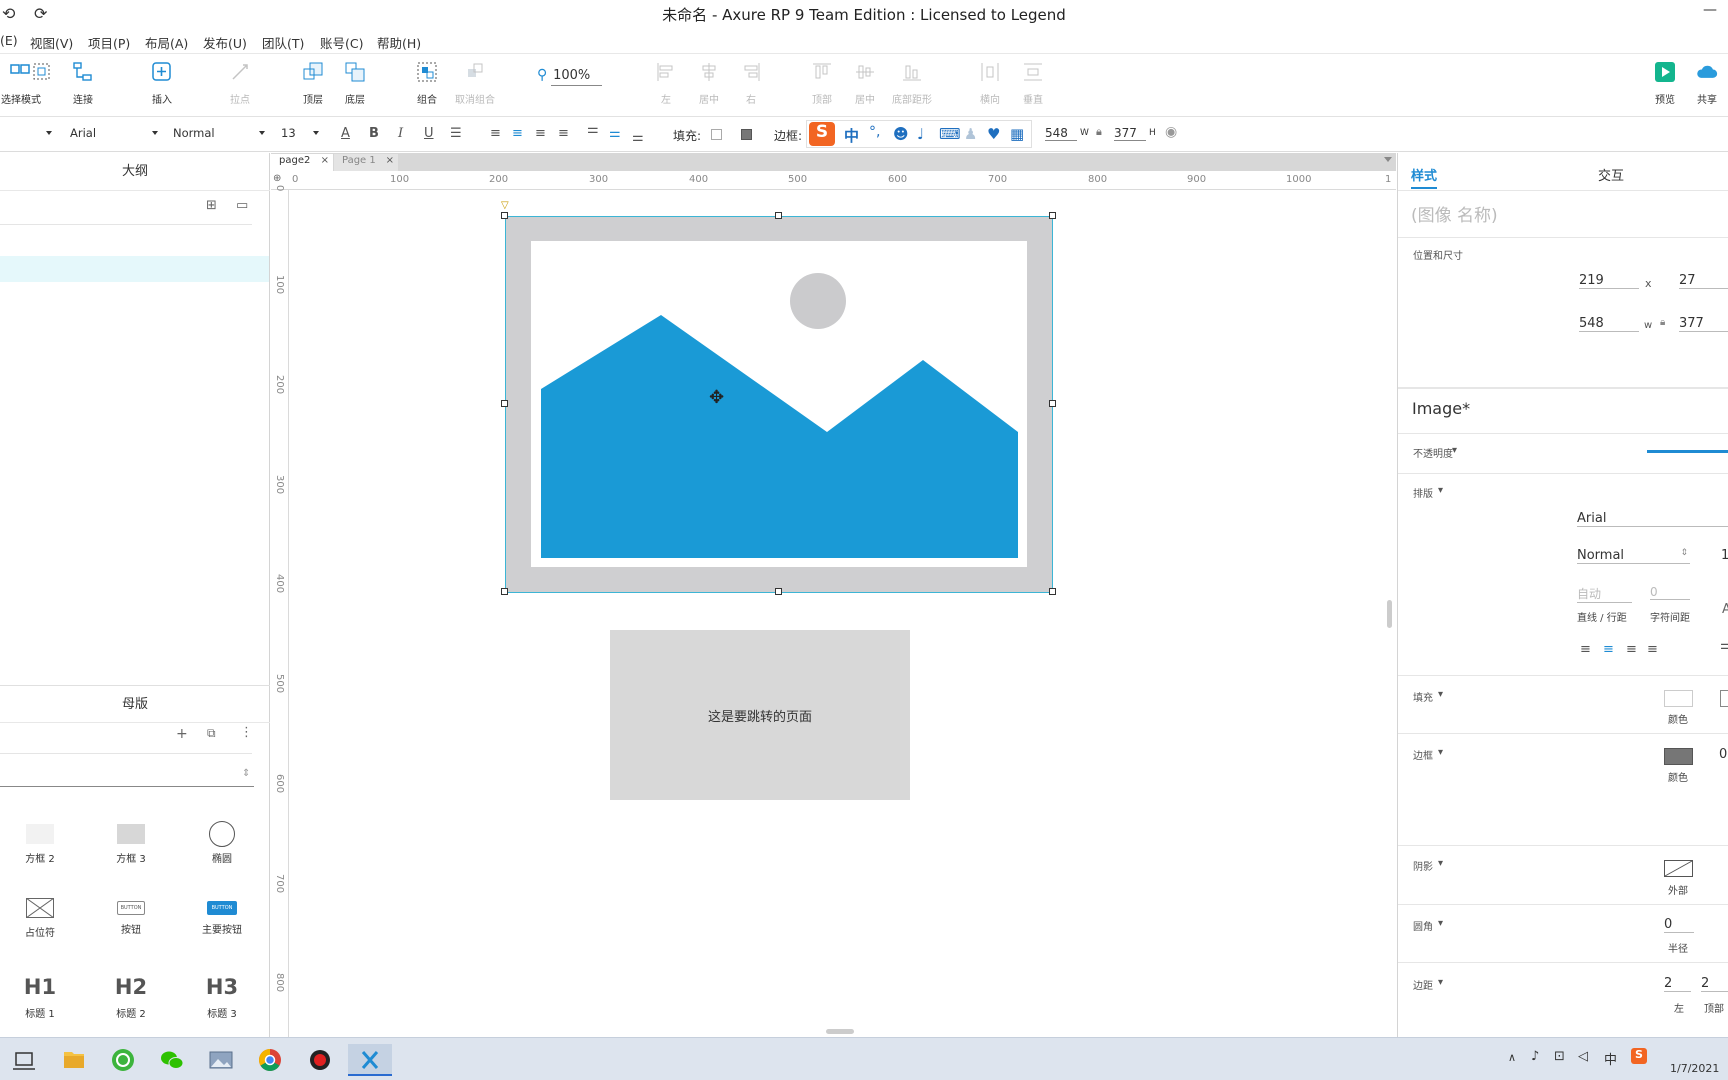 The width and height of the screenshot is (1728, 1080). Describe the element at coordinates (851, 135) in the screenshot. I see `ime-lang-toggle: 中` at that location.